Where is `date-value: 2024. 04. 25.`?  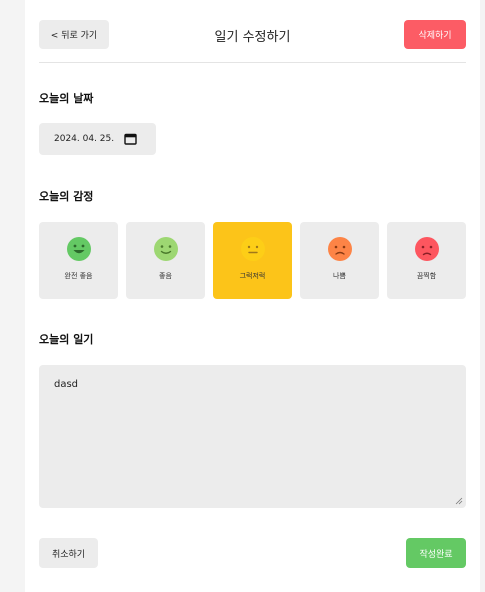 date-value: 2024. 04. 25. is located at coordinates (84, 139).